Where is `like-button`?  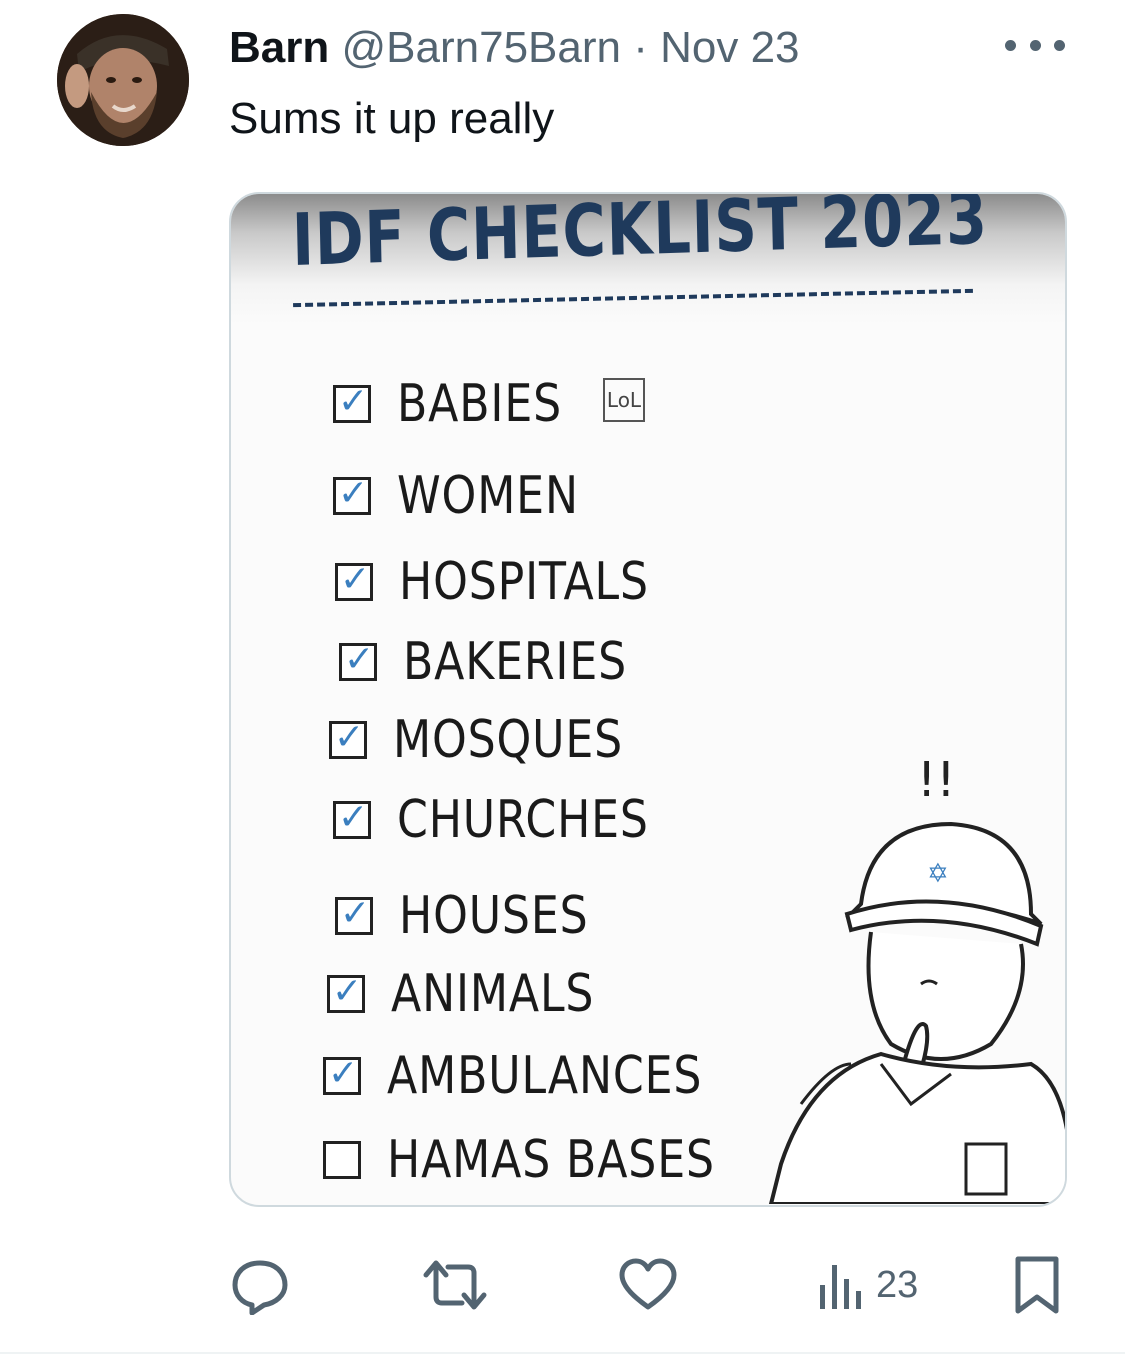 like-button is located at coordinates (648, 1285).